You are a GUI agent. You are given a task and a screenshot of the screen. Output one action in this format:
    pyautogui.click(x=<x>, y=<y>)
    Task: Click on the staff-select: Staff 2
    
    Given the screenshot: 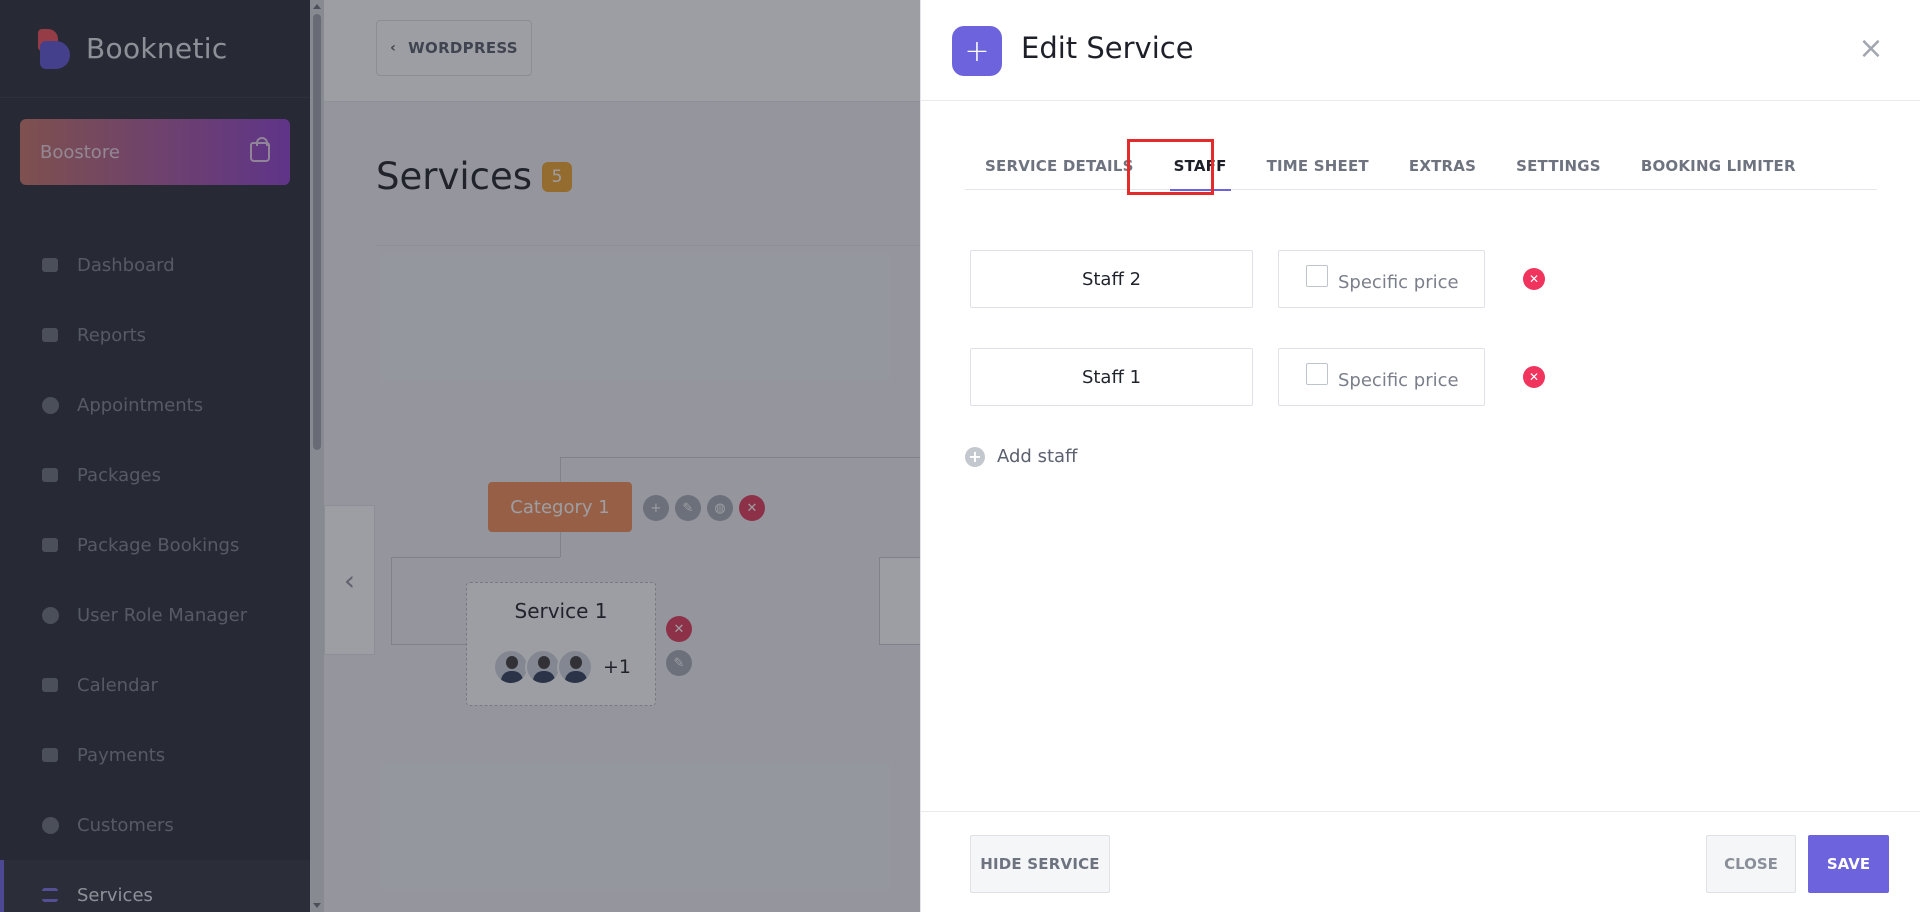 What is the action you would take?
    pyautogui.click(x=1111, y=279)
    